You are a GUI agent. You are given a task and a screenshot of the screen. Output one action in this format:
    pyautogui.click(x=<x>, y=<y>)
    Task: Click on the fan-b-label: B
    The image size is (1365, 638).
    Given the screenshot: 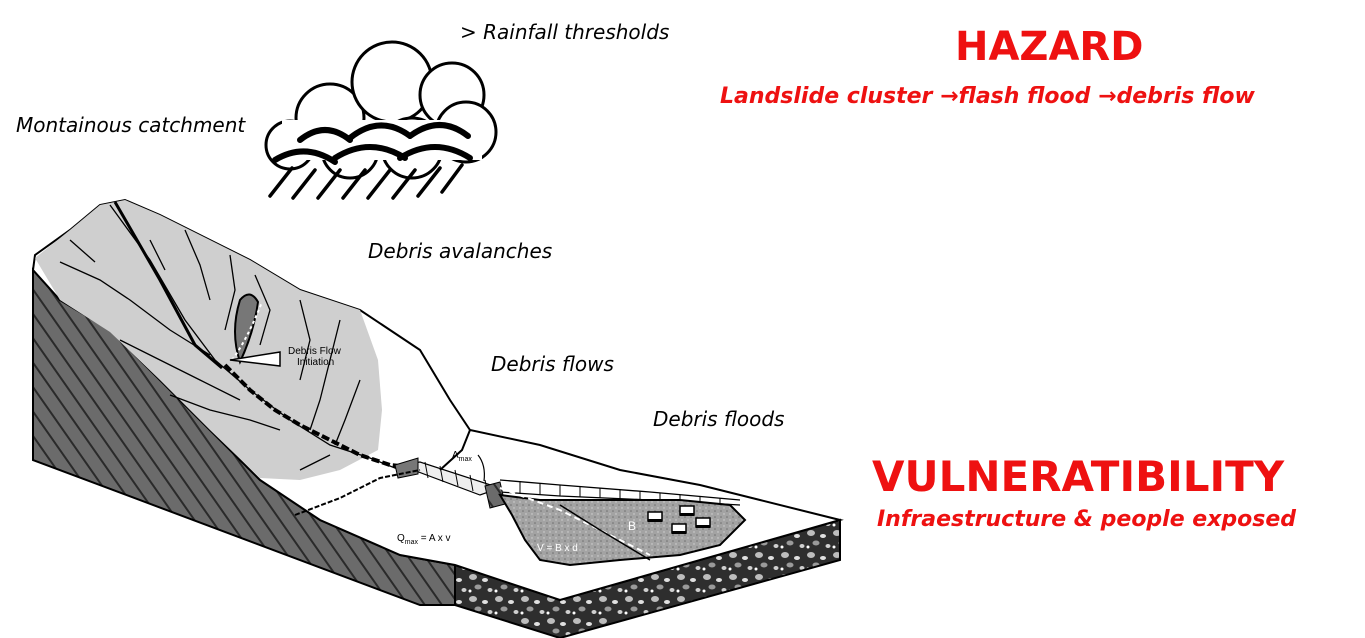 What is the action you would take?
    pyautogui.click(x=632, y=526)
    